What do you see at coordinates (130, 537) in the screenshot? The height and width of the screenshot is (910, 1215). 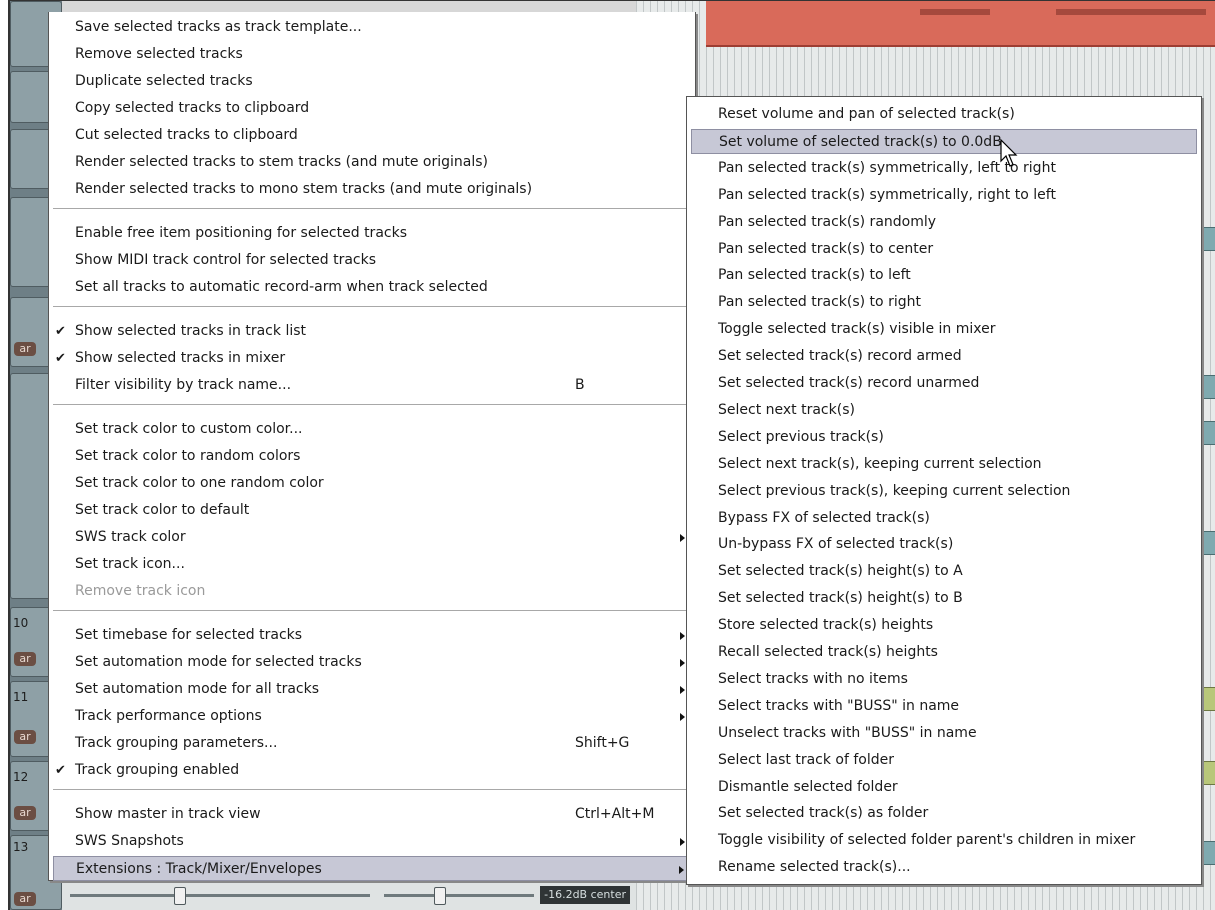 I see `menu-item-label: SWS track color` at bounding box center [130, 537].